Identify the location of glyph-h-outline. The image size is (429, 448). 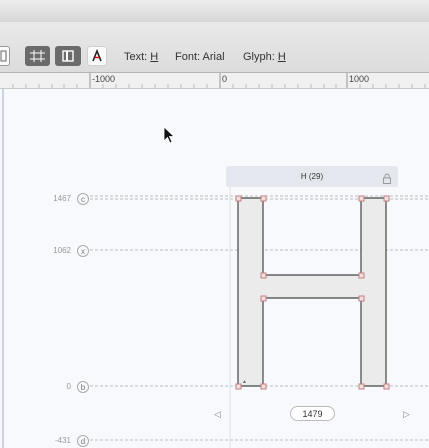
(312, 292).